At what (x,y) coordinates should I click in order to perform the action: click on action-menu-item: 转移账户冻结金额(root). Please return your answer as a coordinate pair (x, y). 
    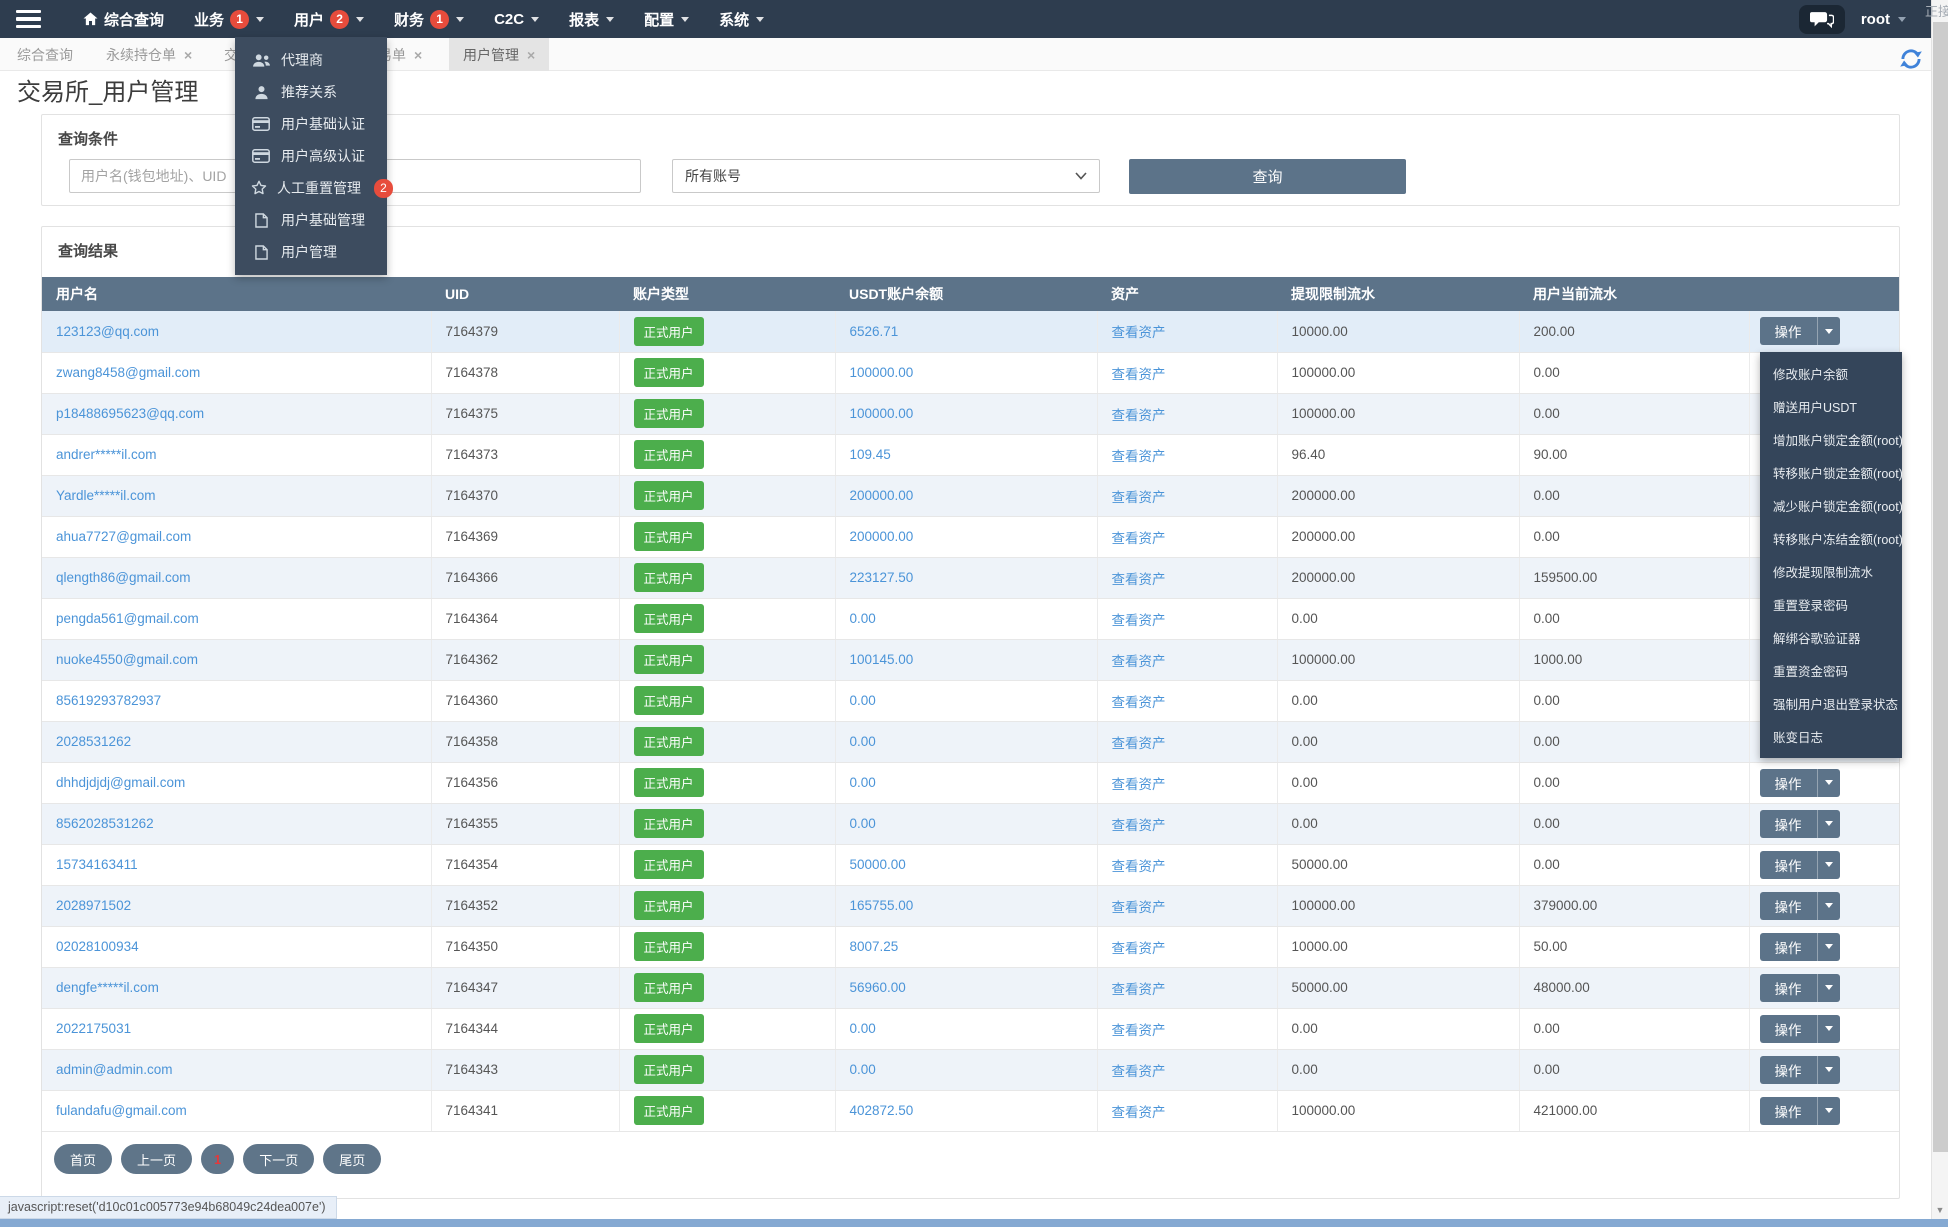
    Looking at the image, I should click on (1831, 538).